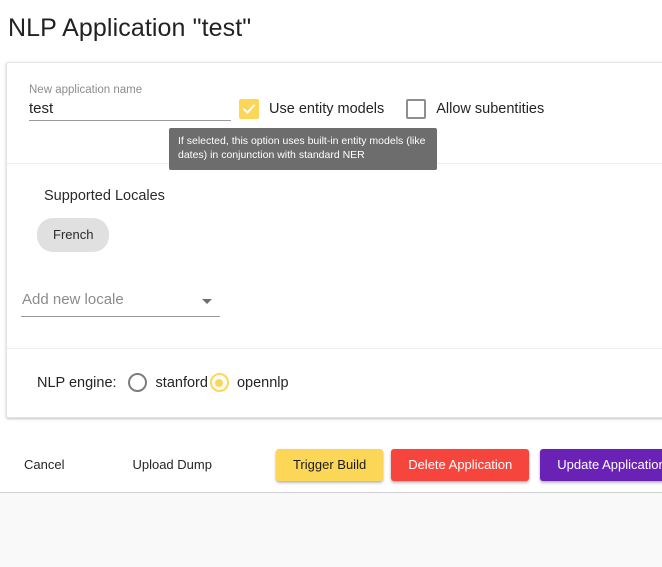 Image resolution: width=662 pixels, height=567 pixels. I want to click on radio-unselected-icon, so click(137, 382).